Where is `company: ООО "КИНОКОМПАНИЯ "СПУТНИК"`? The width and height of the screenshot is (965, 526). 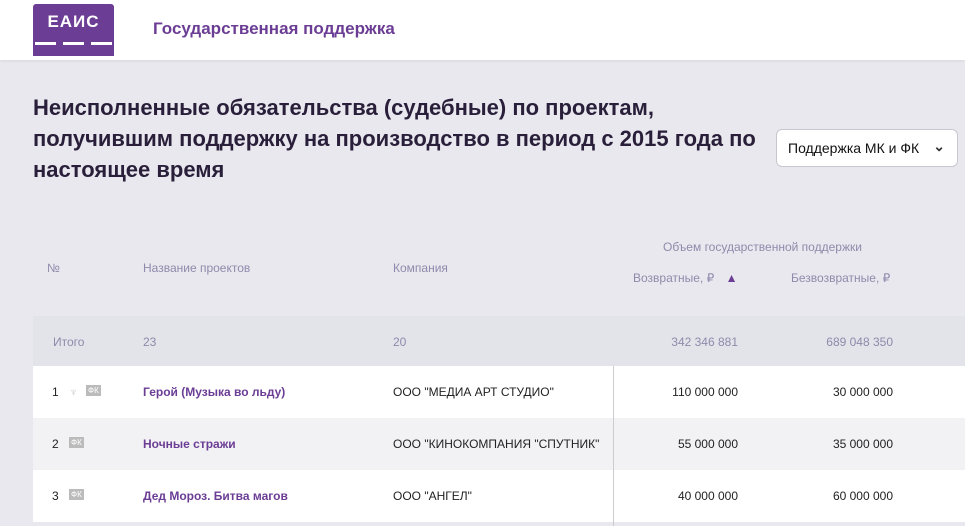 company: ООО "КИНОКОМПАНИЯ "СПУТНИК" is located at coordinates (496, 444).